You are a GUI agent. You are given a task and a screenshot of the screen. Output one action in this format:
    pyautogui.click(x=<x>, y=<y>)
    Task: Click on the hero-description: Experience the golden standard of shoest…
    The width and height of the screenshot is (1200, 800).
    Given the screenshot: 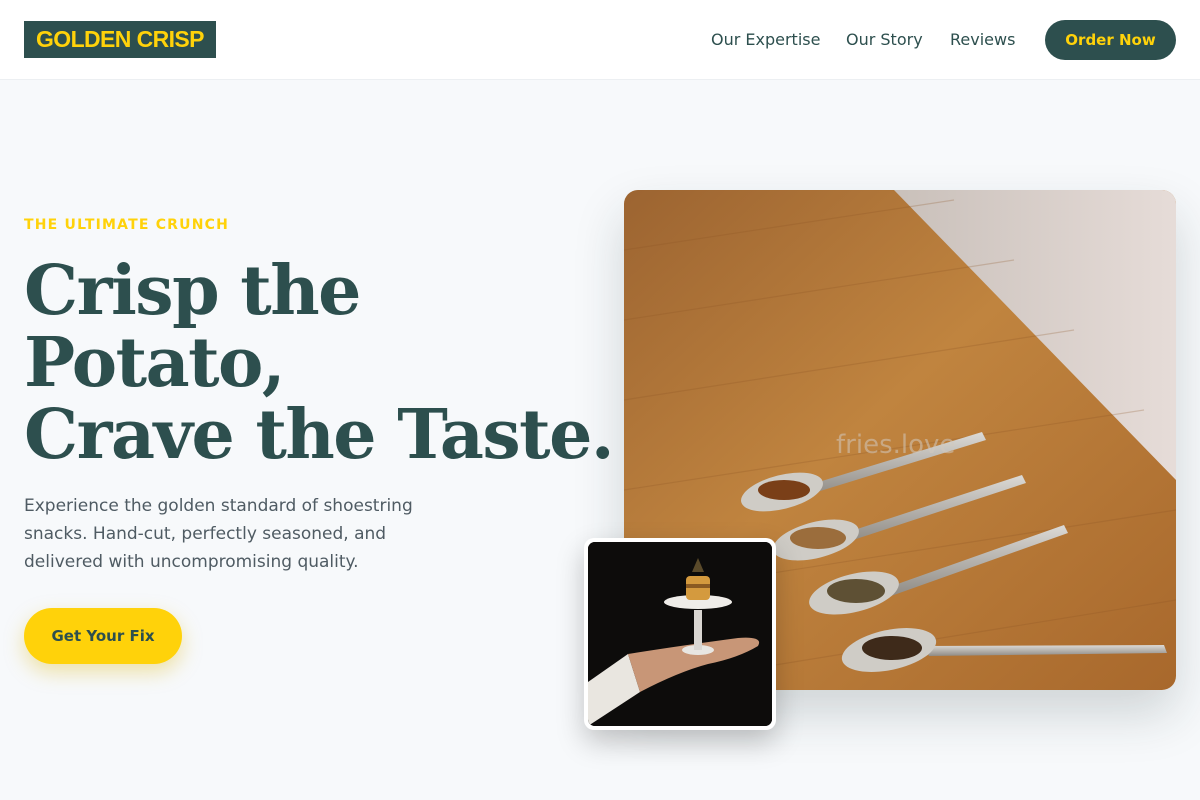 What is the action you would take?
    pyautogui.click(x=218, y=534)
    